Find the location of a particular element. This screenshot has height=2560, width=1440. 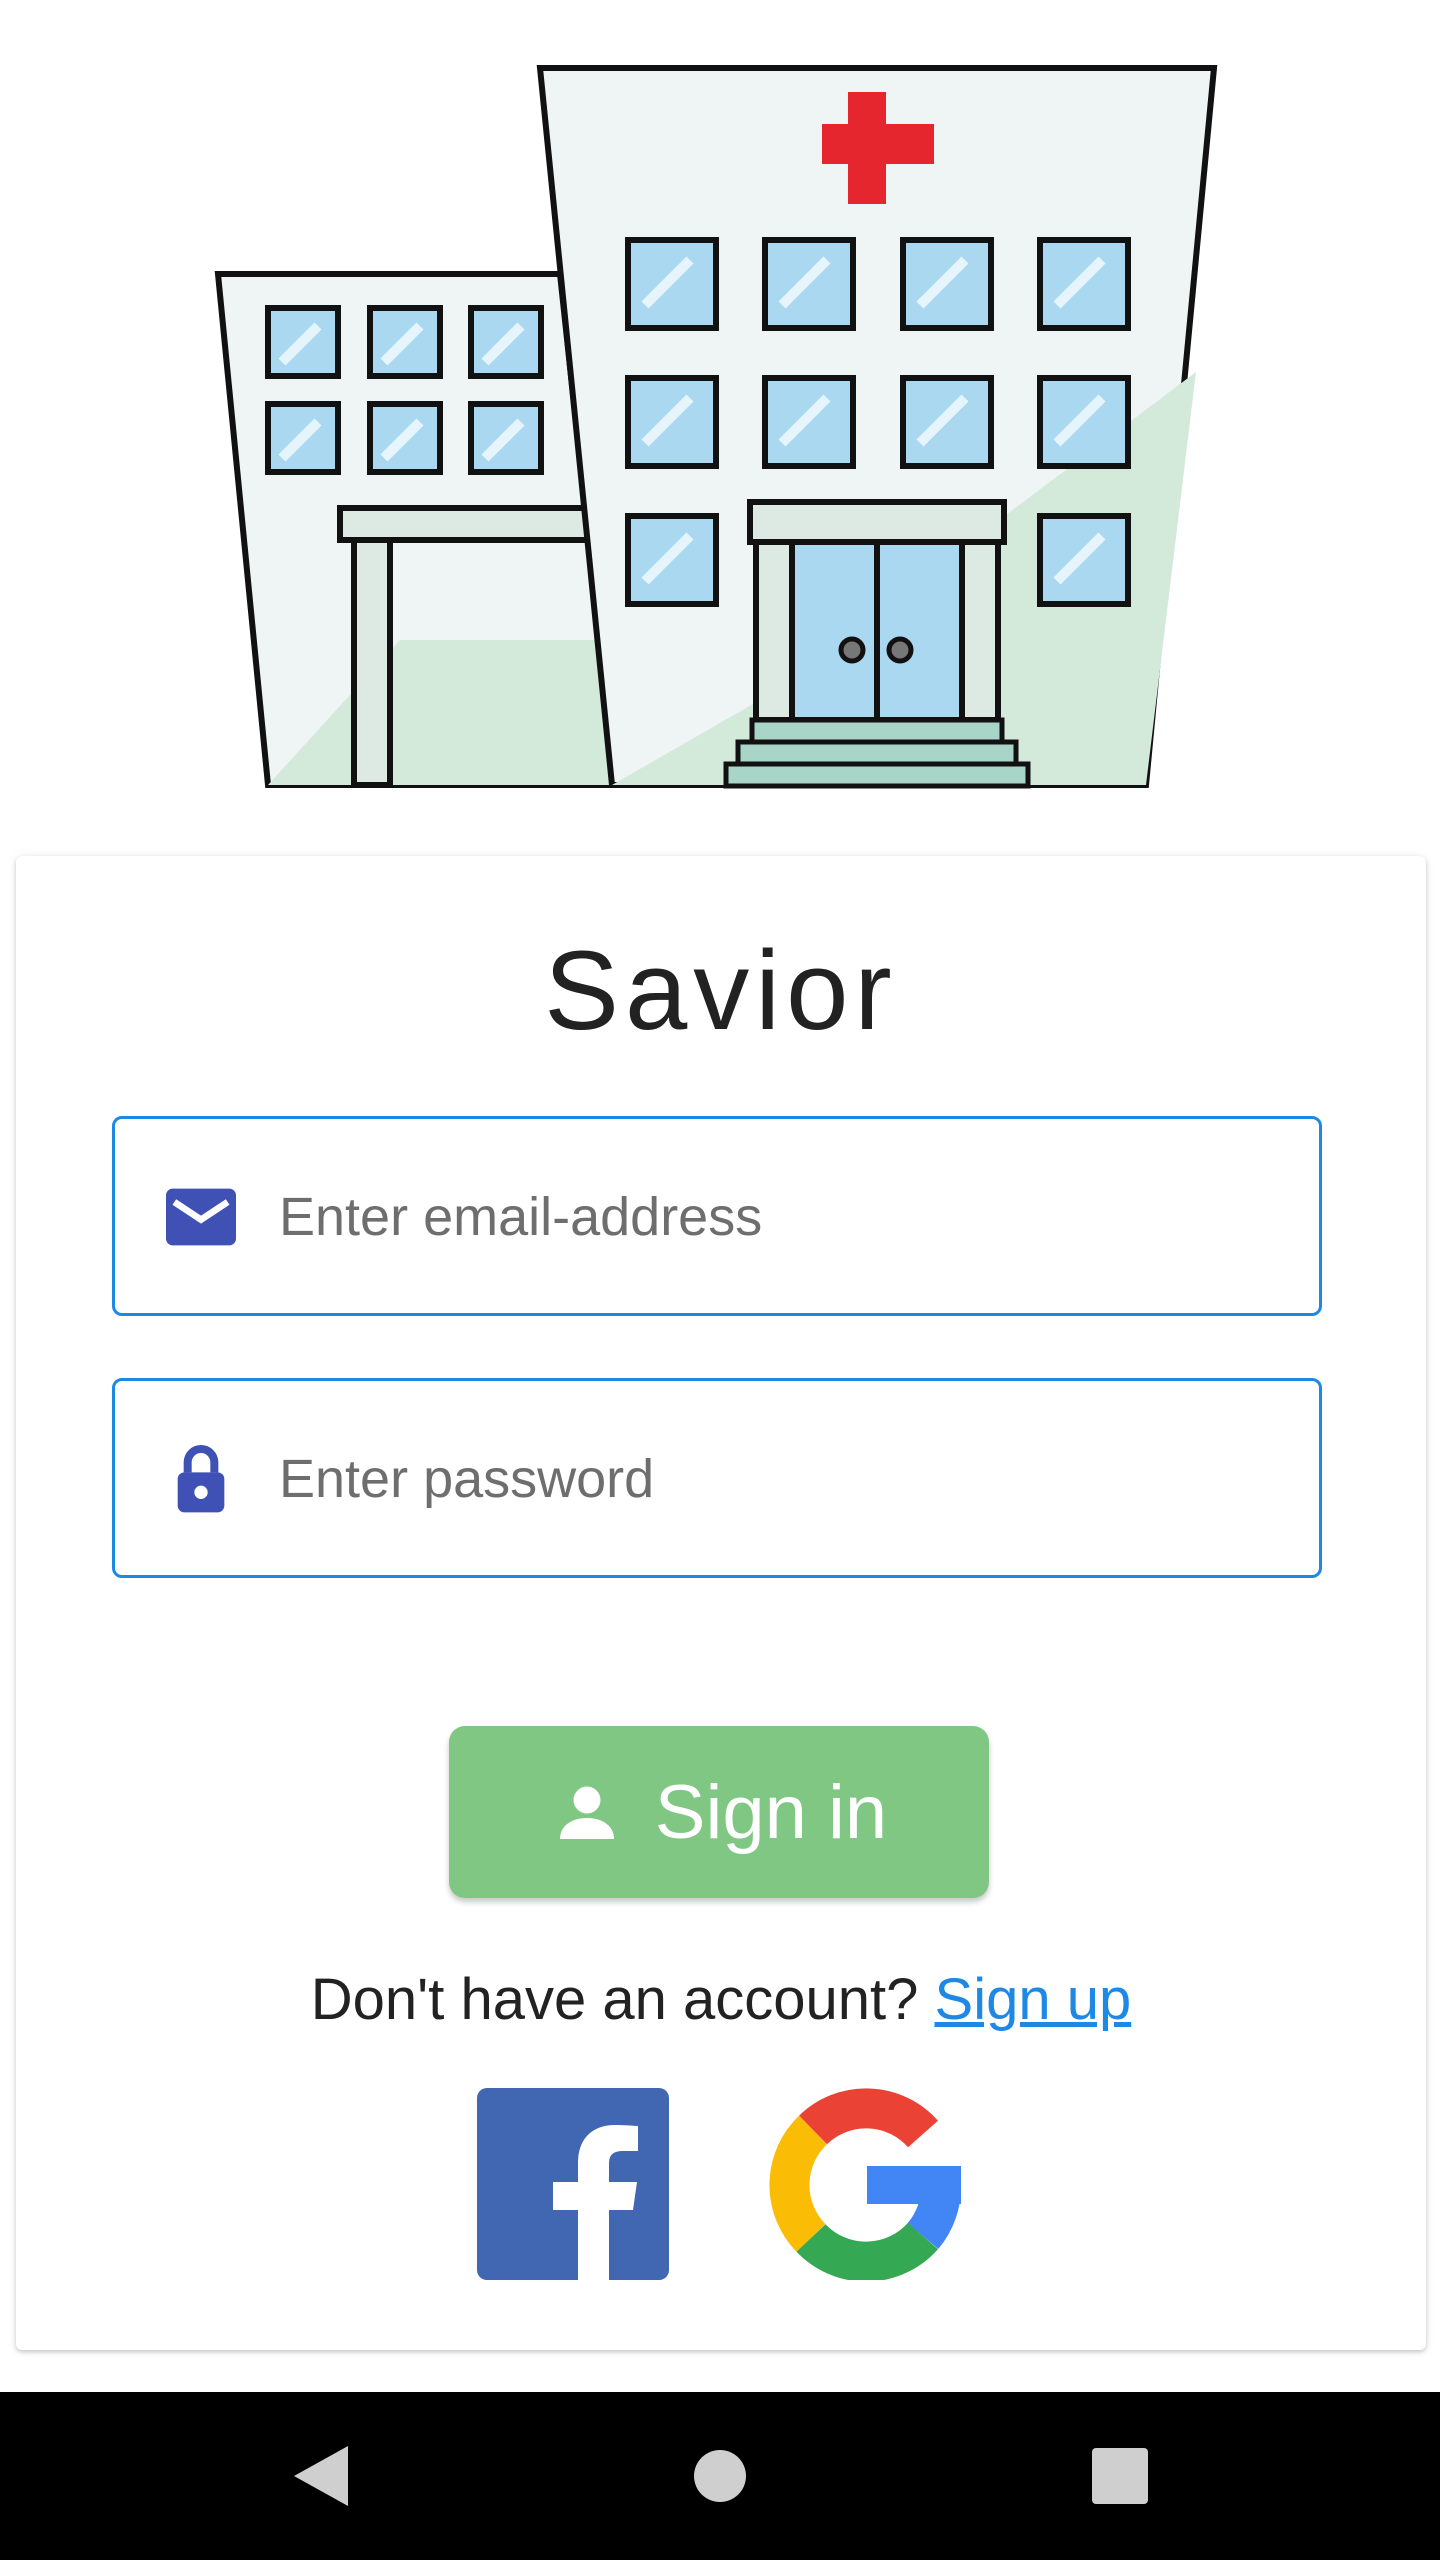

google-icon is located at coordinates (865, 2185).